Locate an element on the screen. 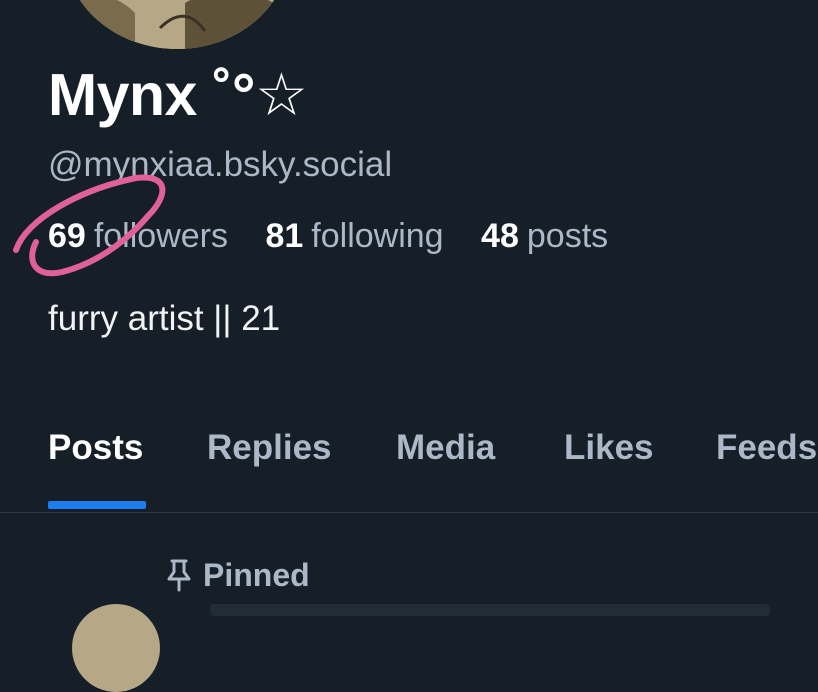 This screenshot has width=818, height=692. followers-stat: 69 followers is located at coordinates (138, 236).